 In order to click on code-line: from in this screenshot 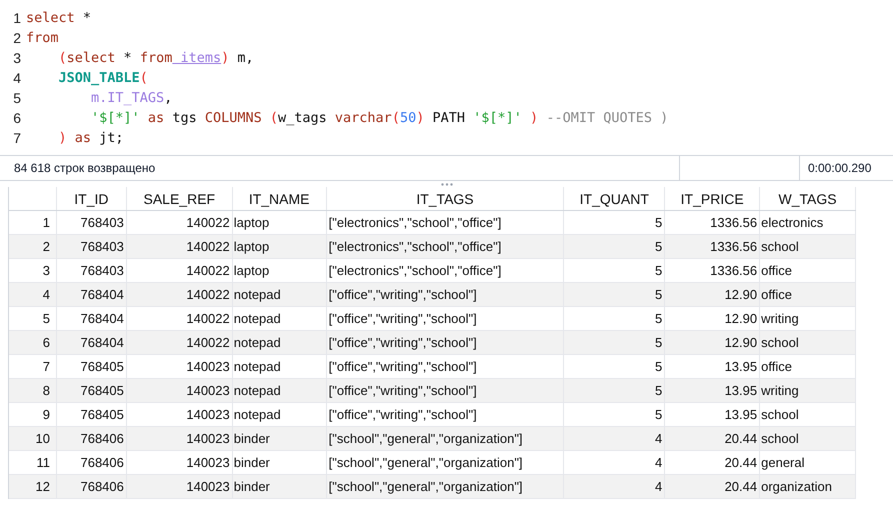, I will do `click(42, 38)`.